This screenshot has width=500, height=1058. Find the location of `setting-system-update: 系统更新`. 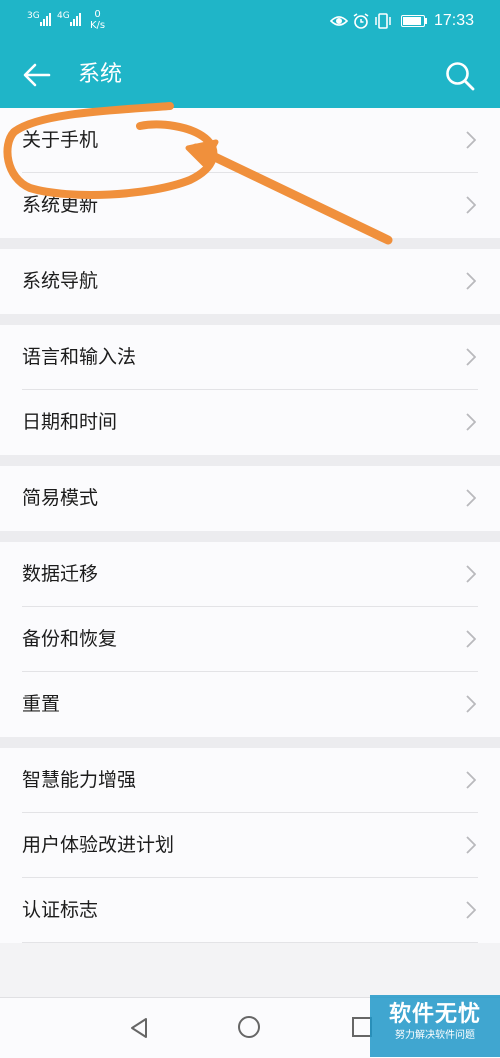

setting-system-update: 系统更新 is located at coordinates (261, 205).